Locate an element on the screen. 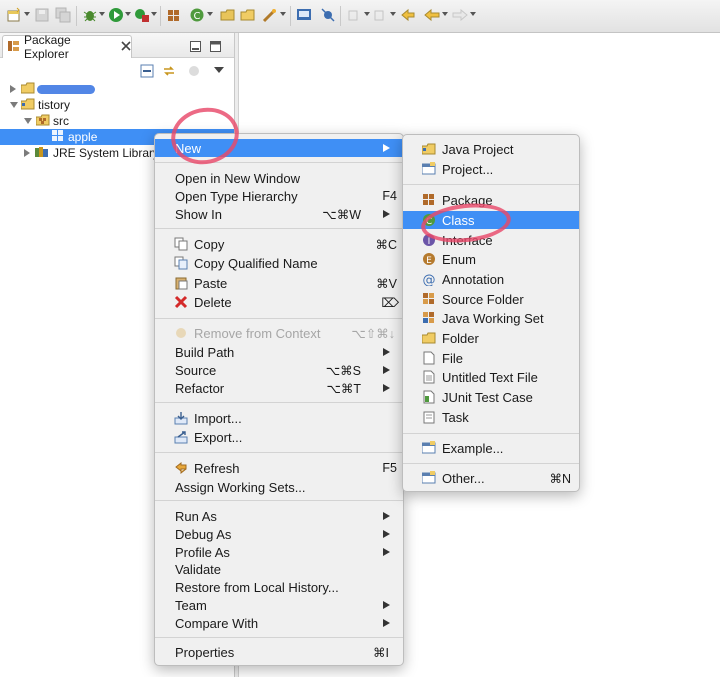  save-icon is located at coordinates (42, 15).